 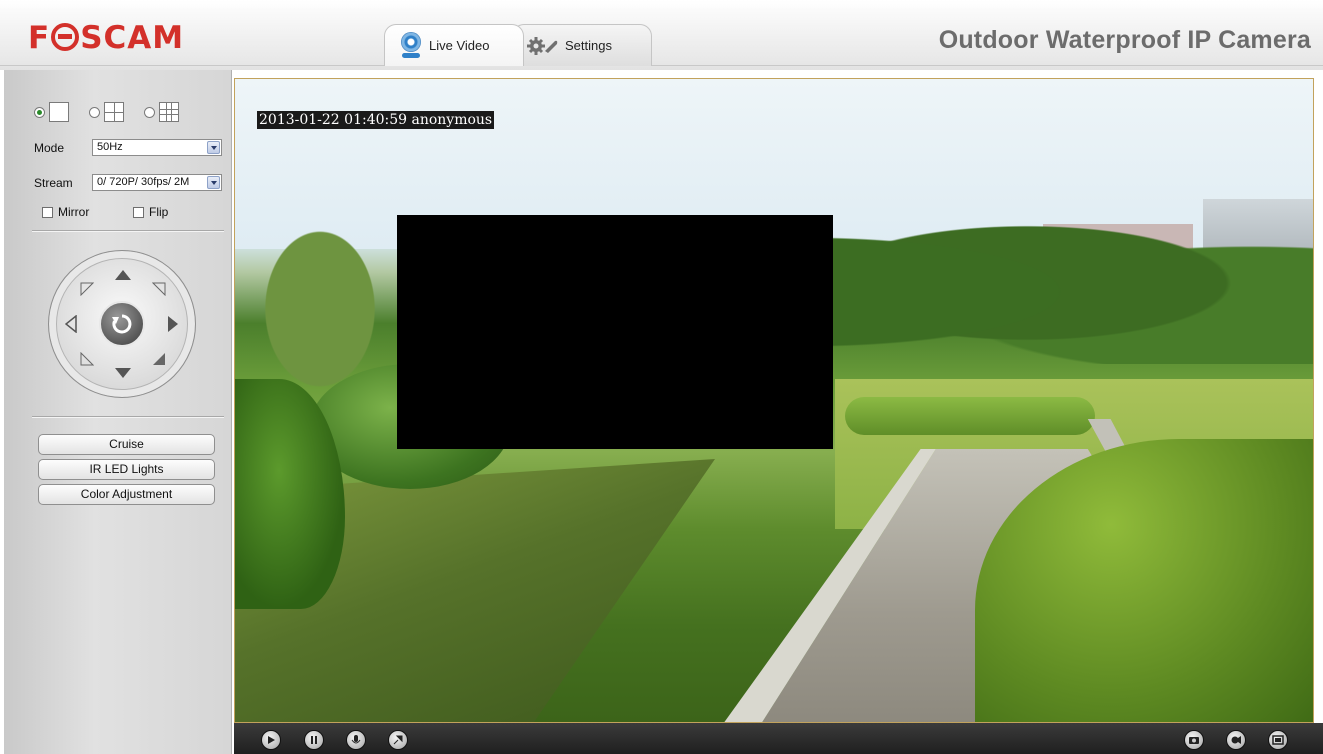 I want to click on video-hedge, so click(x=970, y=416).